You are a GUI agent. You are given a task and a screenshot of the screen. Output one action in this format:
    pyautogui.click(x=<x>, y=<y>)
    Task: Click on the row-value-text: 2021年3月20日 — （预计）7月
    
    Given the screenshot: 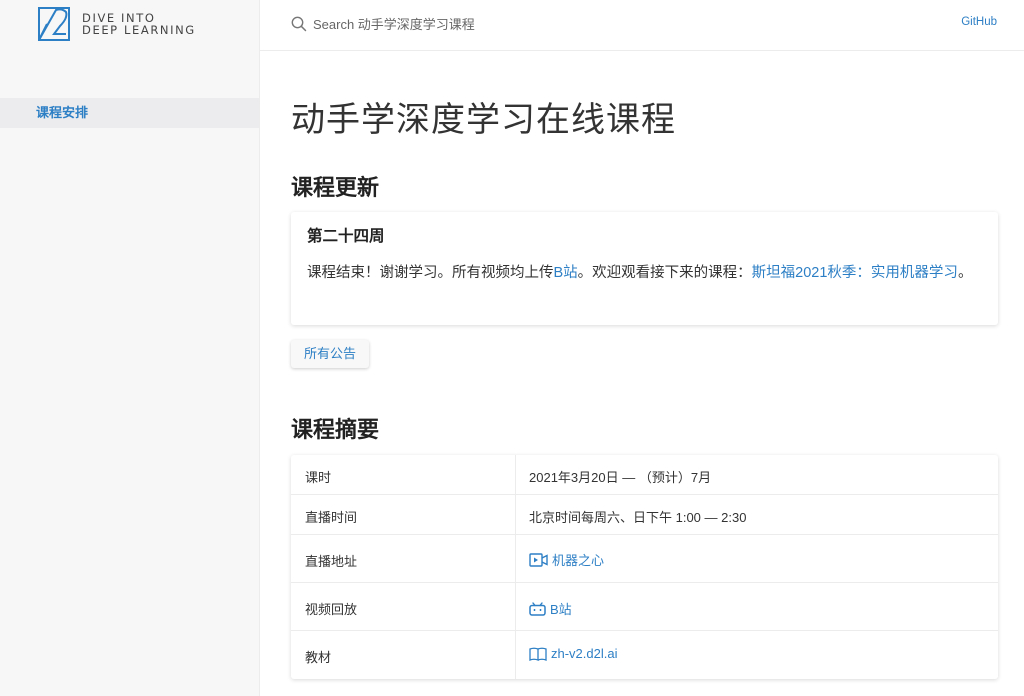 What is the action you would take?
    pyautogui.click(x=620, y=477)
    